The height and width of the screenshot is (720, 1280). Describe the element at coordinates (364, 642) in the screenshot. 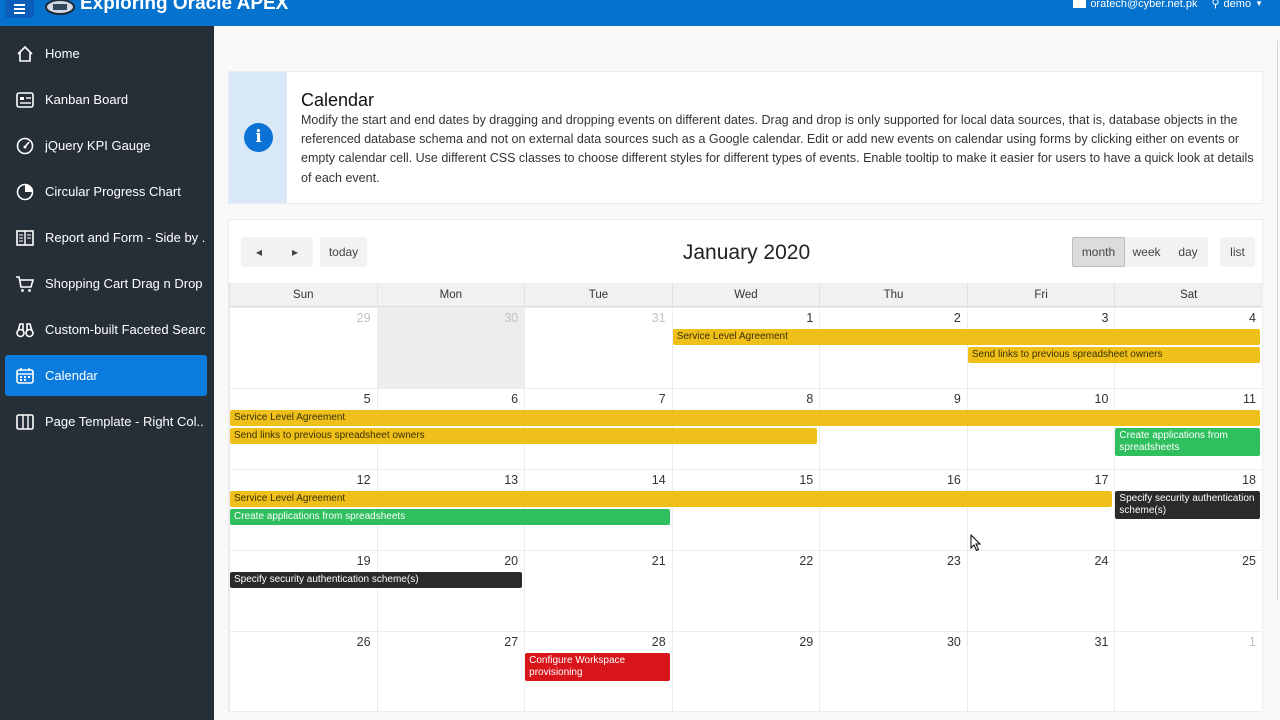

I see `day-number: 26` at that location.